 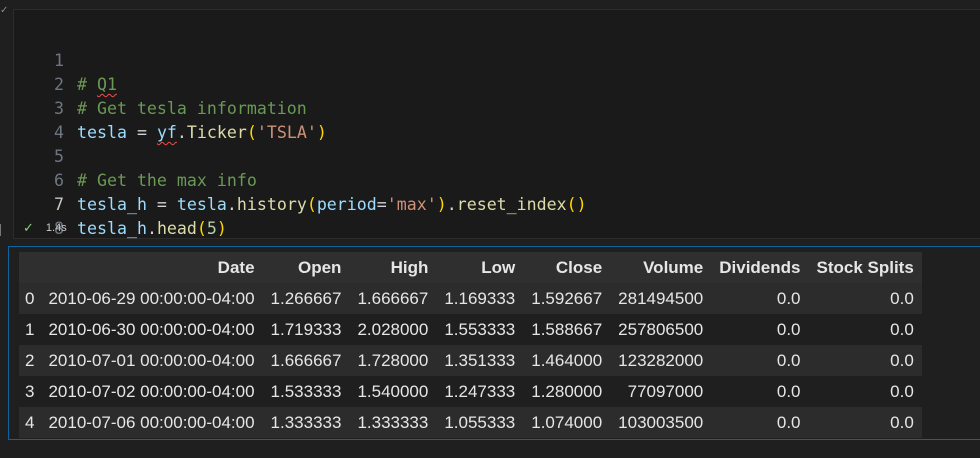 I want to click on table-cell: 2010-06-29 00:00:00-04:00, so click(x=151, y=298).